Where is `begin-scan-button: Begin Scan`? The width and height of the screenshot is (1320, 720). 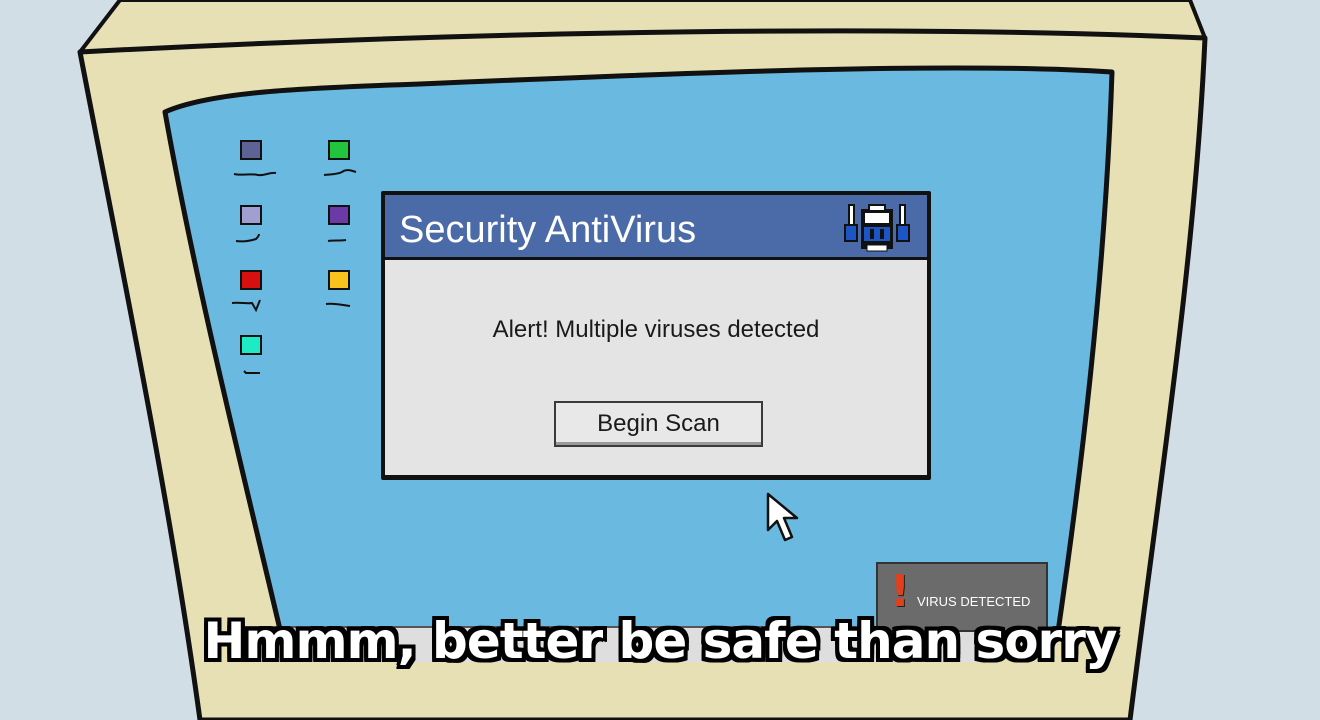
begin-scan-button: Begin Scan is located at coordinates (658, 424).